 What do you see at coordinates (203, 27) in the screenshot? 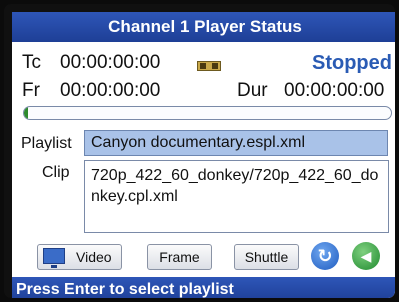
I see `window-title: Channel 1 Player Status` at bounding box center [203, 27].